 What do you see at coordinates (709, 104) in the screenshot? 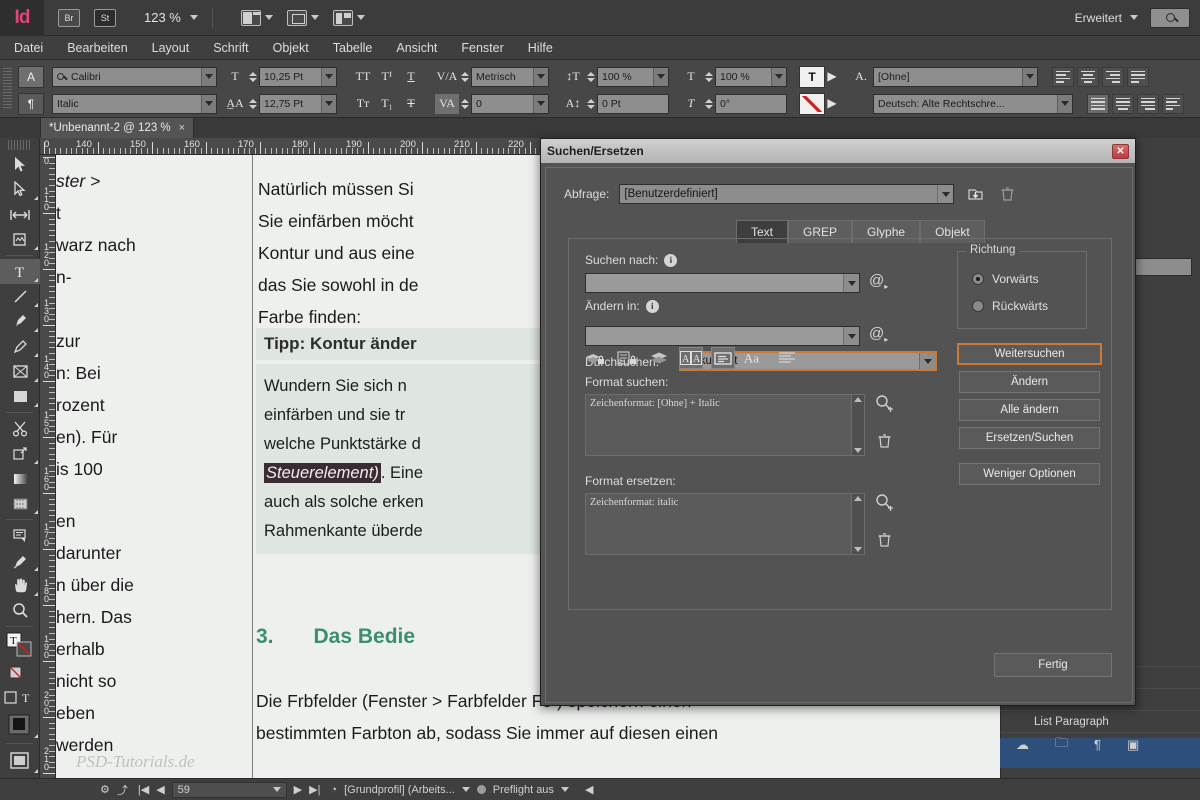
I see `skew-stepper` at bounding box center [709, 104].